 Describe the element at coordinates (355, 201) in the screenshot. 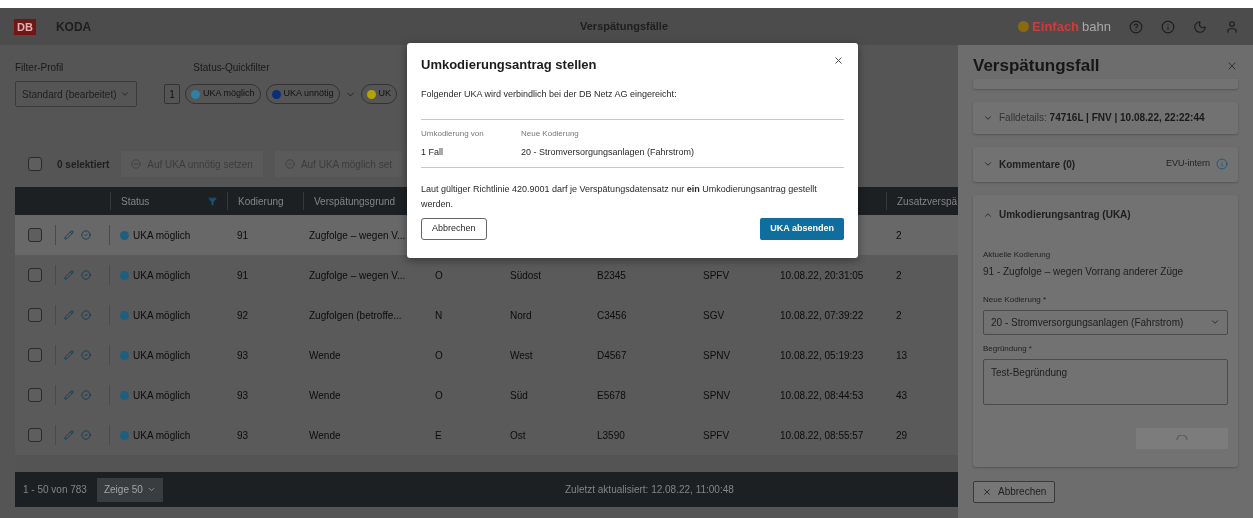

I see `column-header: Verspätungsgrund` at that location.